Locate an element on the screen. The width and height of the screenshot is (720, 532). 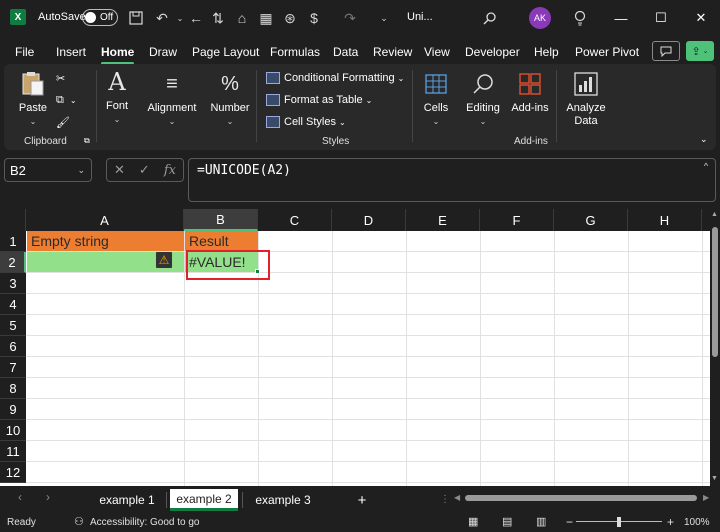
row-header-3: 3 is located at coordinates (13, 283).